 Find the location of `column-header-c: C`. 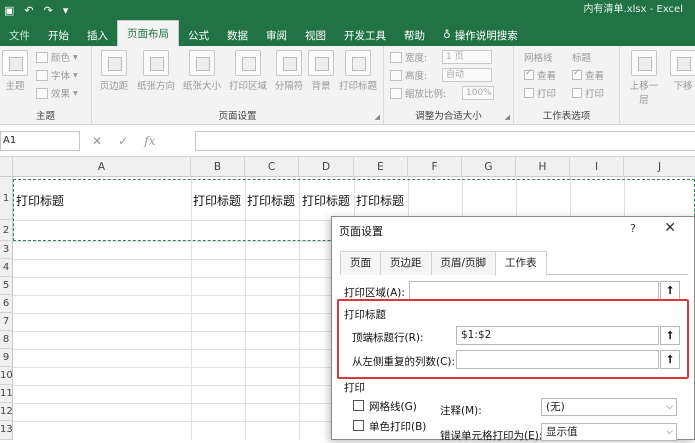

column-header-c: C is located at coordinates (272, 167).